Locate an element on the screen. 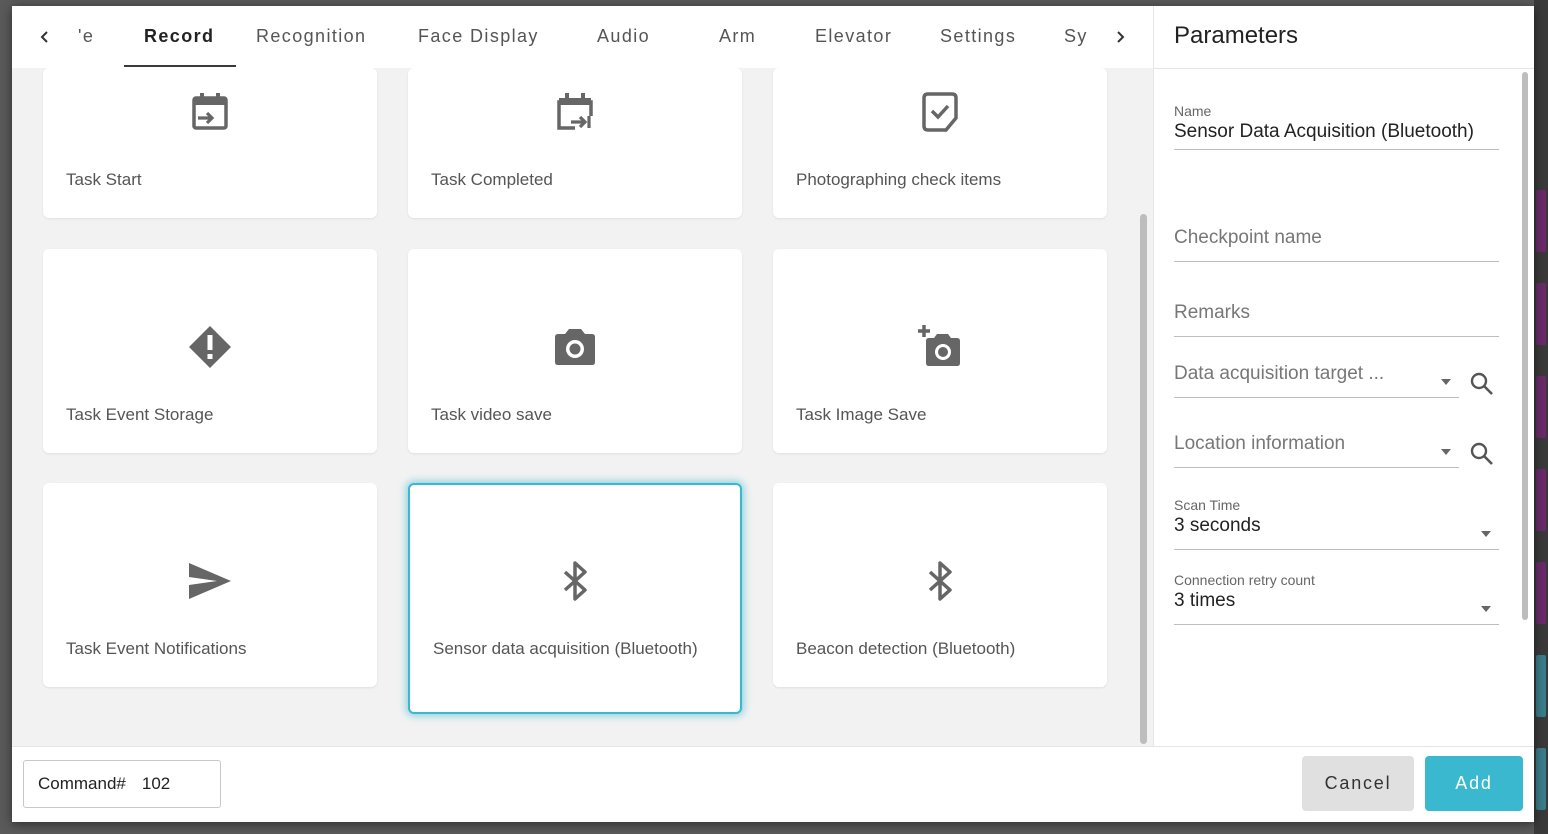 The image size is (1548, 834). camera-icon is located at coordinates (575, 347).